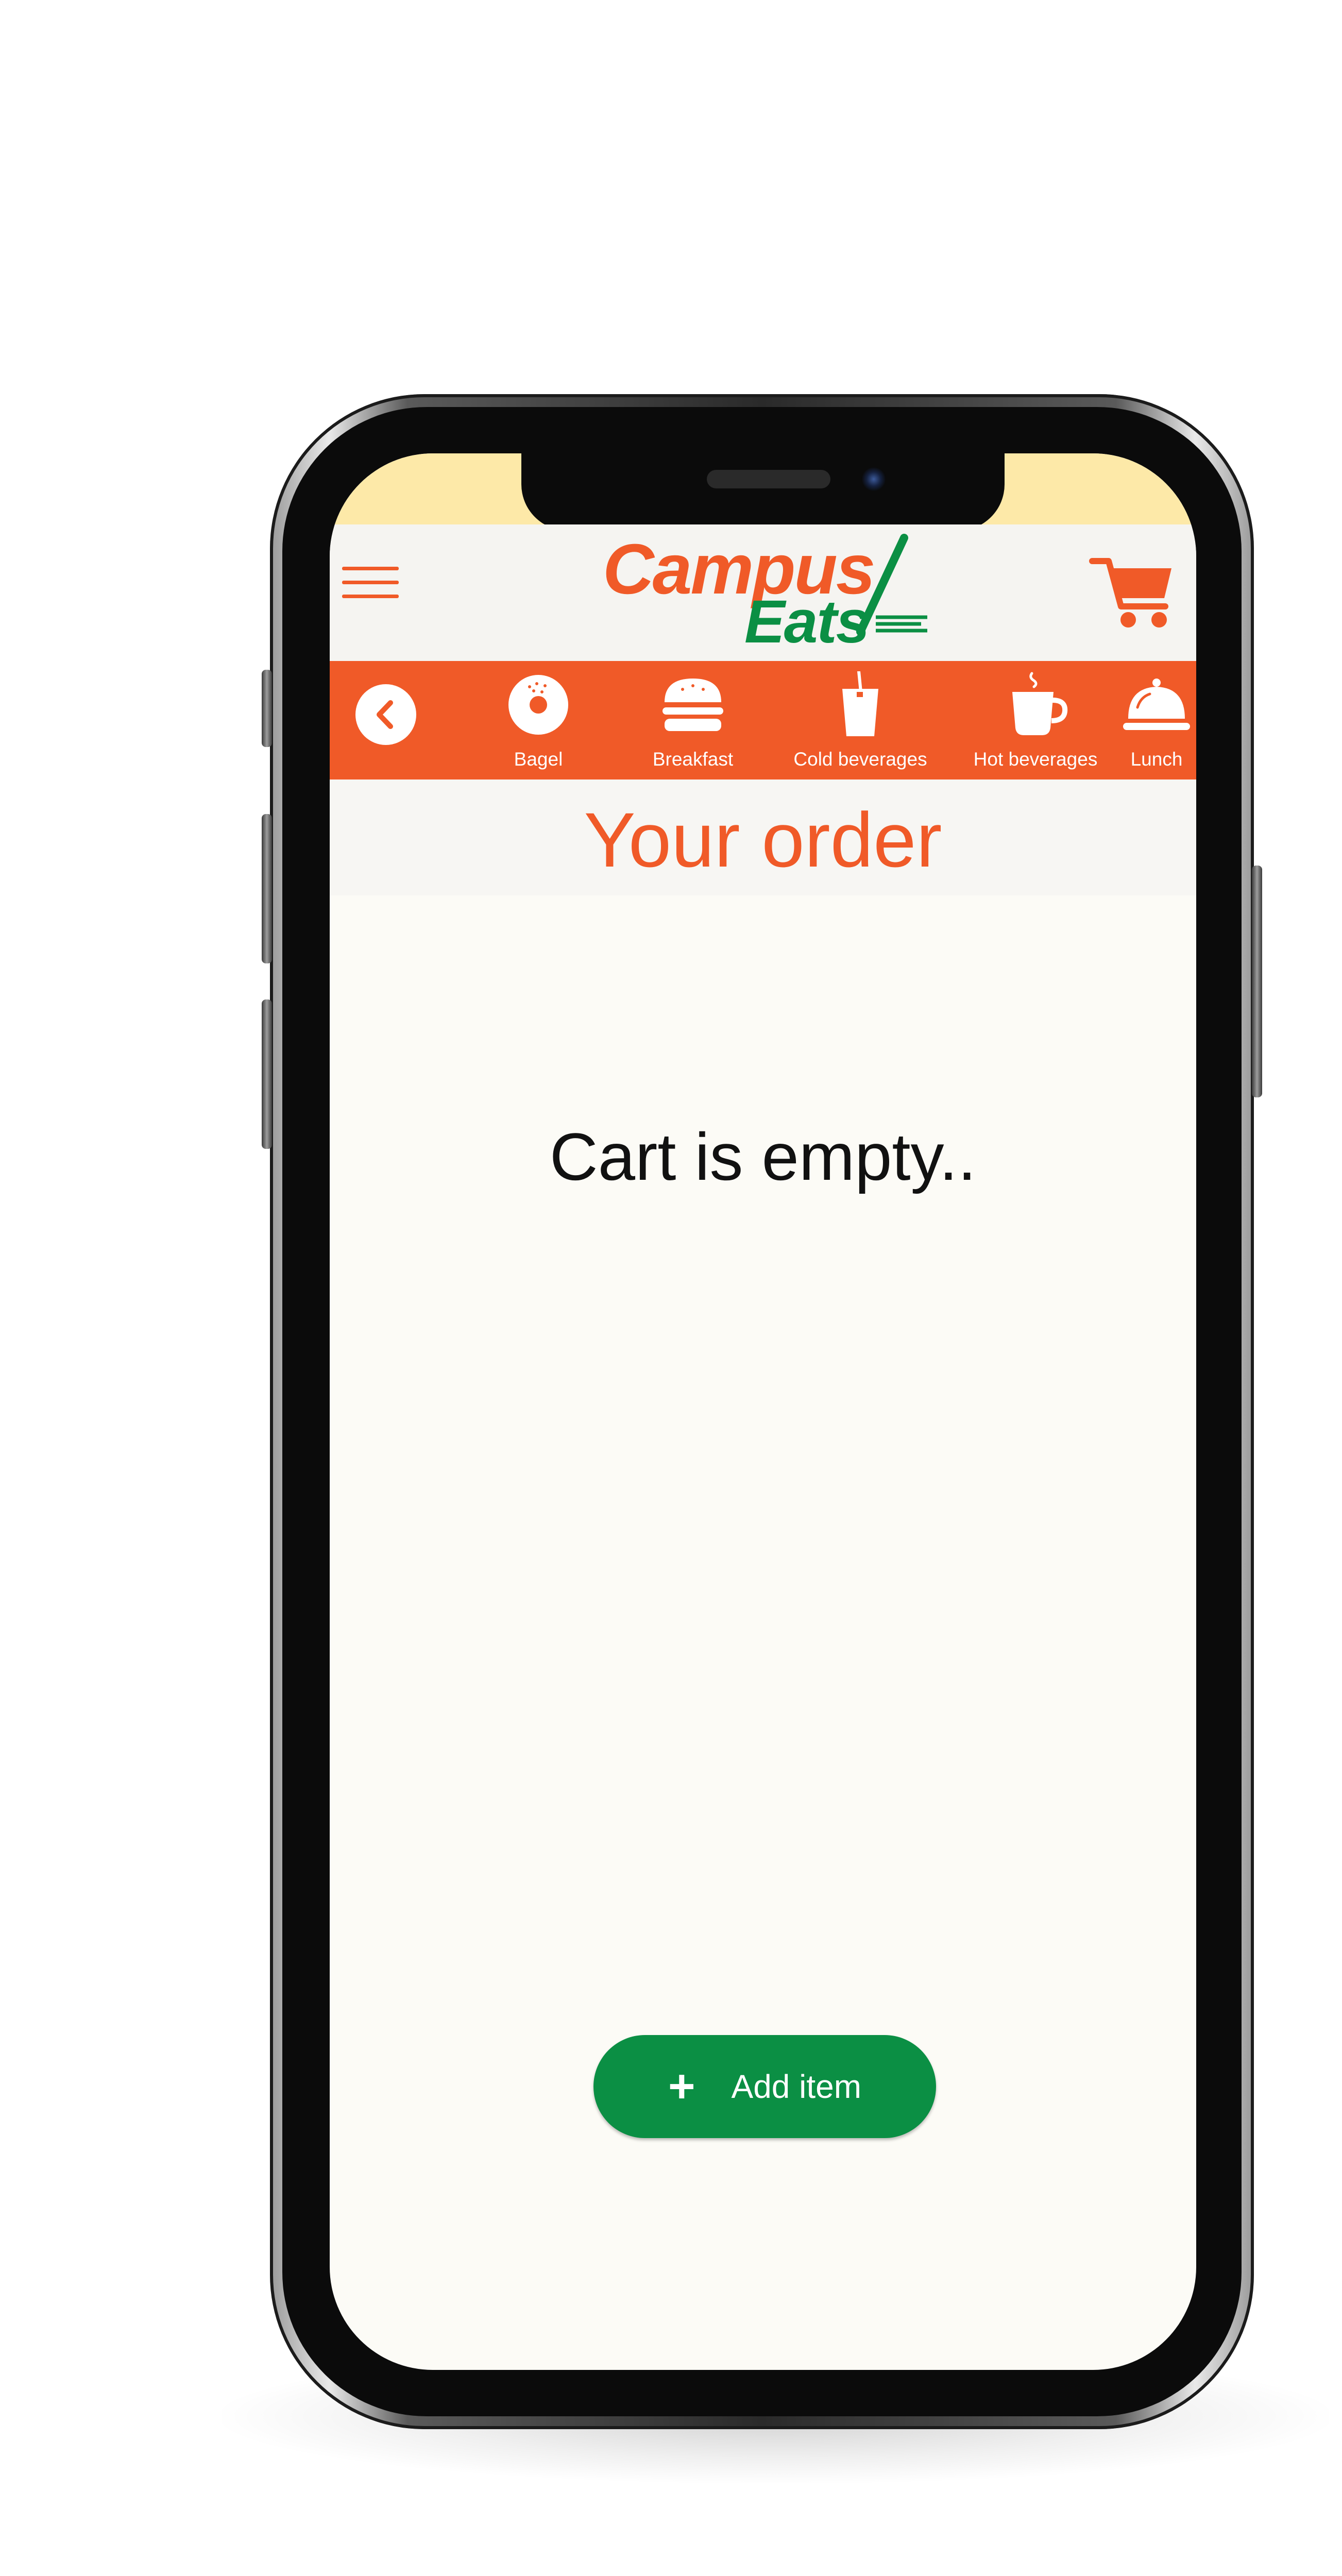 The image size is (1342, 2576). Describe the element at coordinates (768, 479) in the screenshot. I see `speaker-grille` at that location.